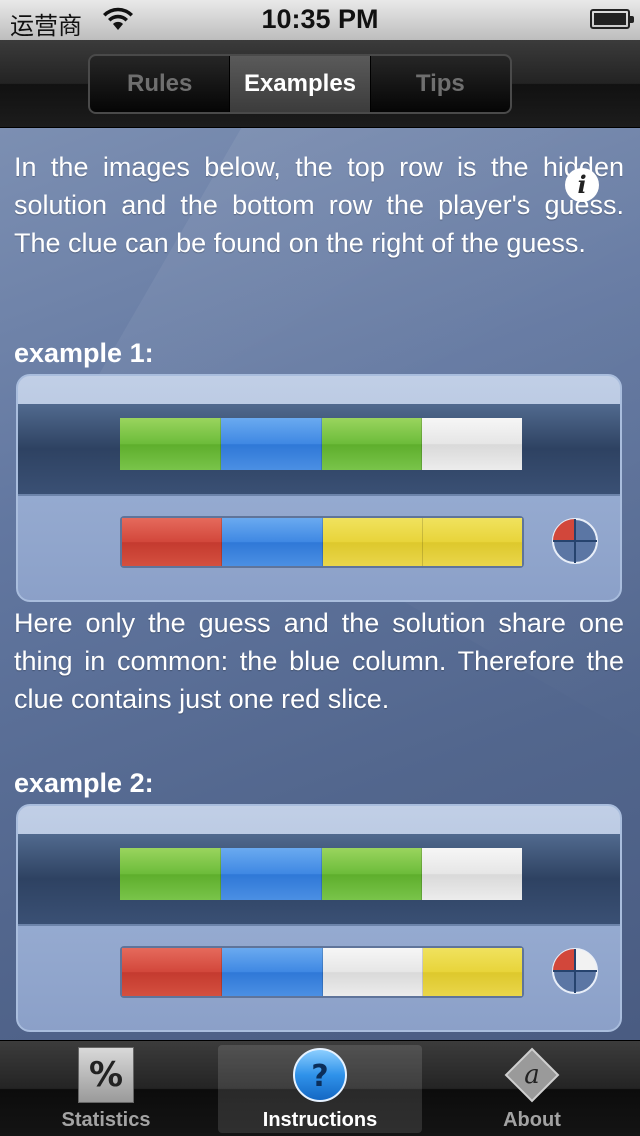 The image size is (640, 1136). Describe the element at coordinates (160, 84) in the screenshot. I see `segment-rules: Rules` at that location.